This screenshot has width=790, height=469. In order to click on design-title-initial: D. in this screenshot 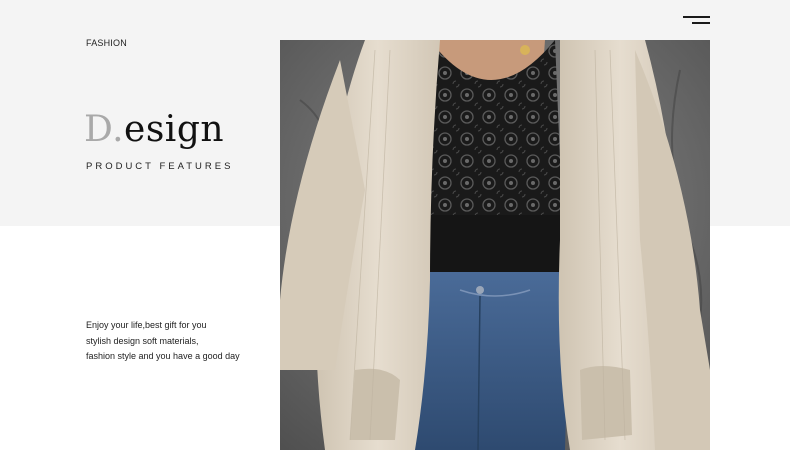, I will do `click(104, 129)`.